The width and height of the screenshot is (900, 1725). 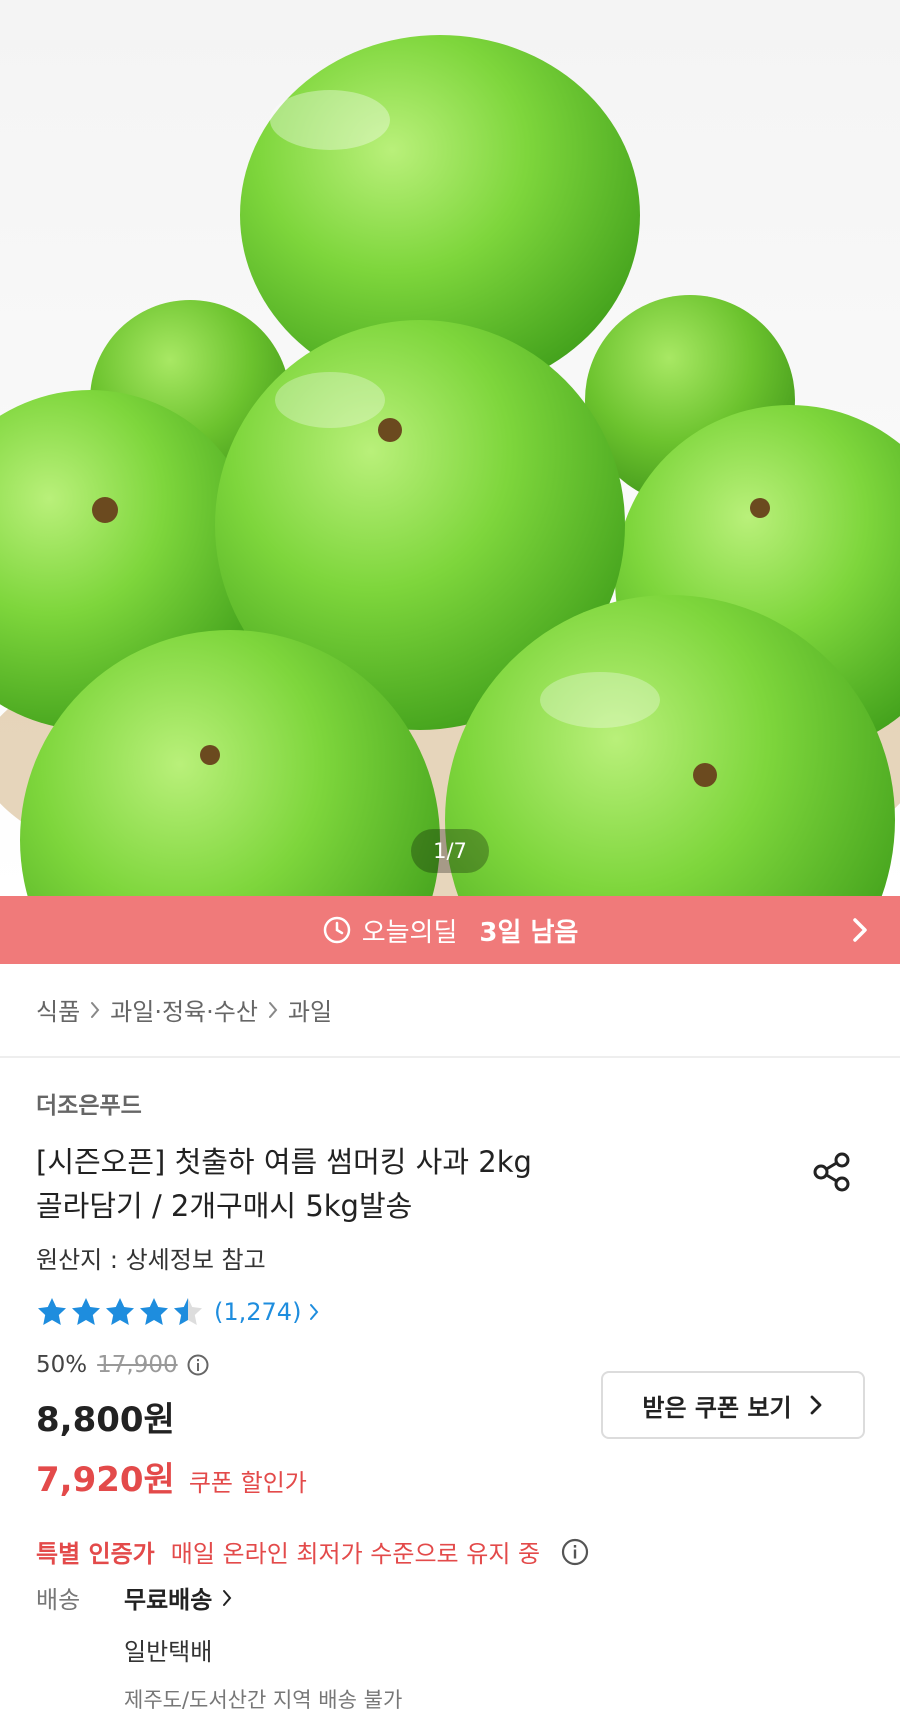 What do you see at coordinates (263, 1700) in the screenshot?
I see `shipping-note: 제주도/도서산간 지역 배송 불가` at bounding box center [263, 1700].